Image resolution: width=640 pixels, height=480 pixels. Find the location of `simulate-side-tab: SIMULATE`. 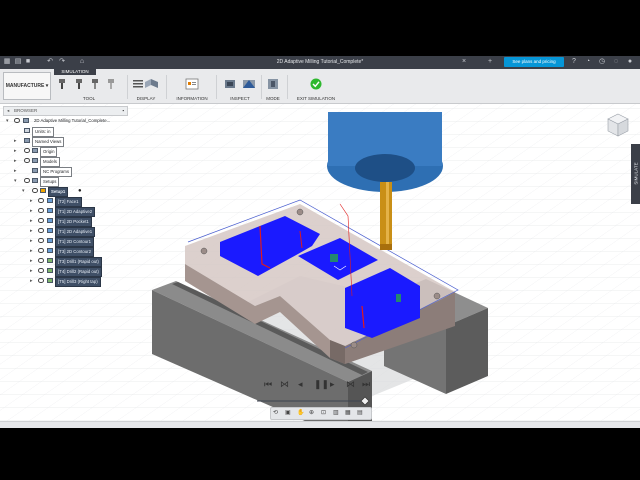

simulate-side-tab: SIMULATE is located at coordinates (635, 174).